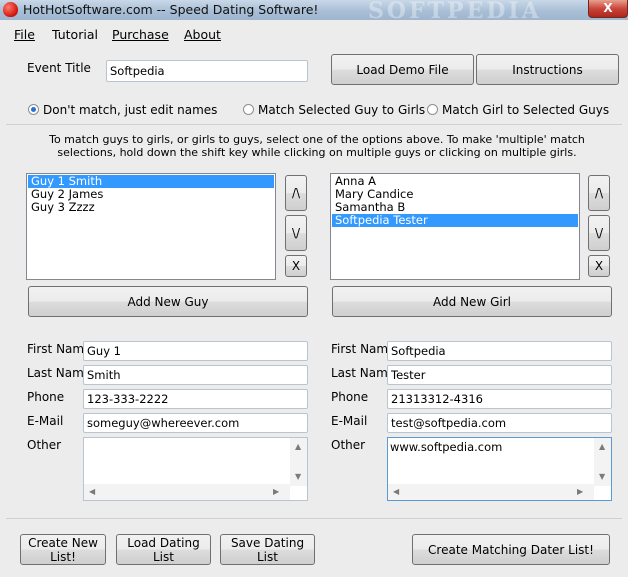 The image size is (628, 577). What do you see at coordinates (163, 549) in the screenshot?
I see `load-dating-list-button: Load Dating List` at bounding box center [163, 549].